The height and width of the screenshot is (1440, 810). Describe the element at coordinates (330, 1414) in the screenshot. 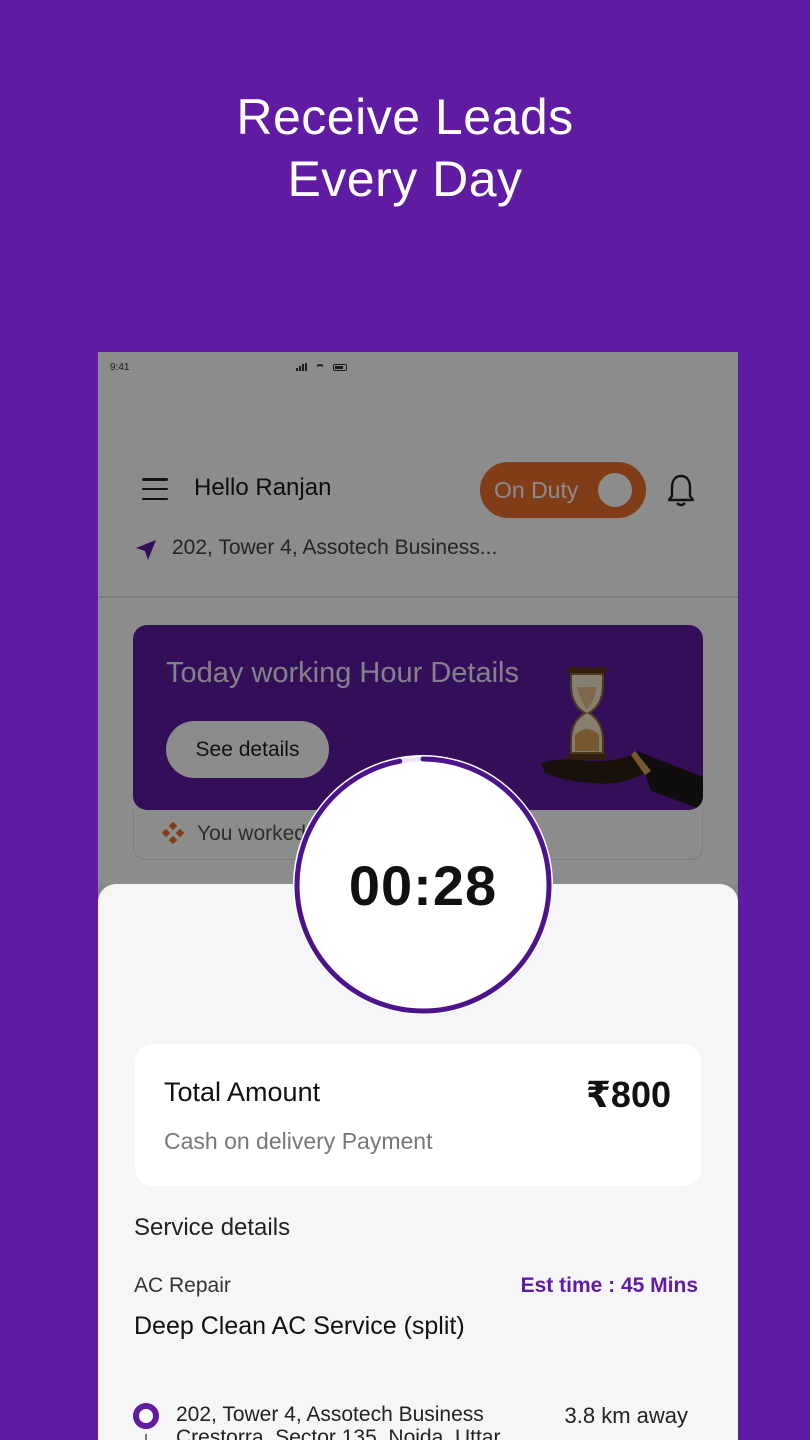

I see `address-line-1: 202, Tower 4, Assotech Business` at that location.